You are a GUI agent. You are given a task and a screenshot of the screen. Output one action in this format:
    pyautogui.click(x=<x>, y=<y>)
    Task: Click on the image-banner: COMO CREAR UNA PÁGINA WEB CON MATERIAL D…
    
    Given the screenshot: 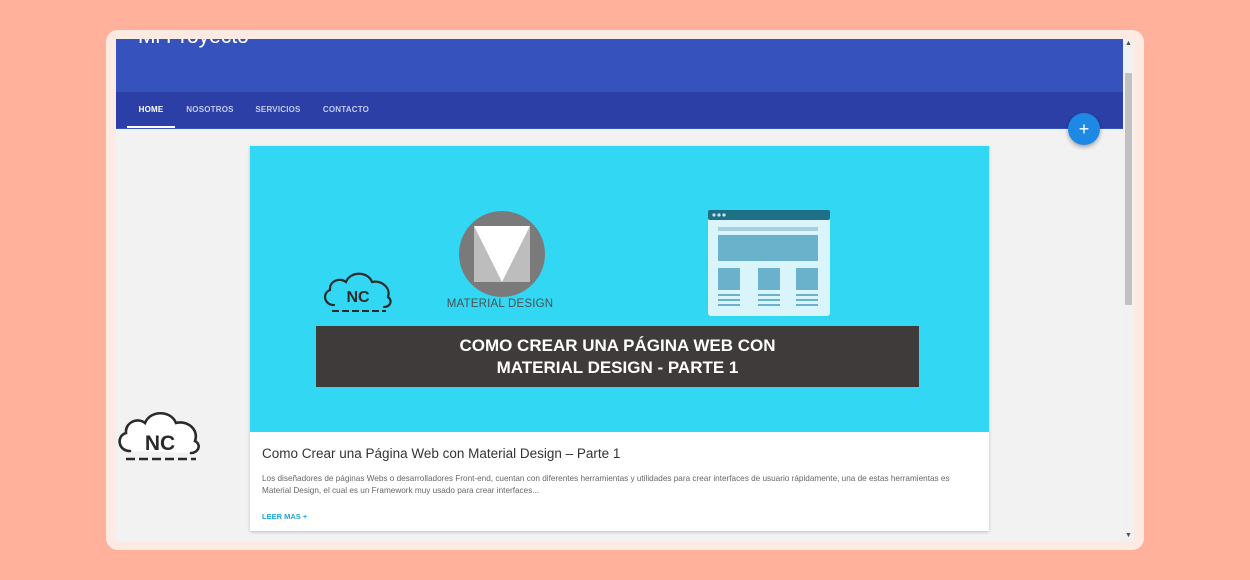 What is the action you would take?
    pyautogui.click(x=617, y=356)
    